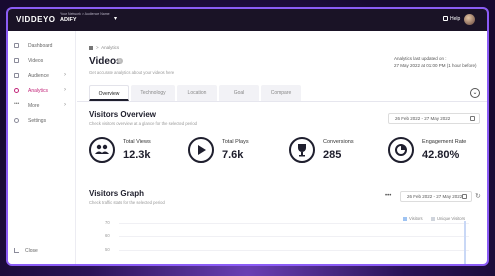 The height and width of the screenshot is (276, 495). What do you see at coordinates (420, 58) in the screenshot?
I see `last-updated-label: Analytics last updated on :` at bounding box center [420, 58].